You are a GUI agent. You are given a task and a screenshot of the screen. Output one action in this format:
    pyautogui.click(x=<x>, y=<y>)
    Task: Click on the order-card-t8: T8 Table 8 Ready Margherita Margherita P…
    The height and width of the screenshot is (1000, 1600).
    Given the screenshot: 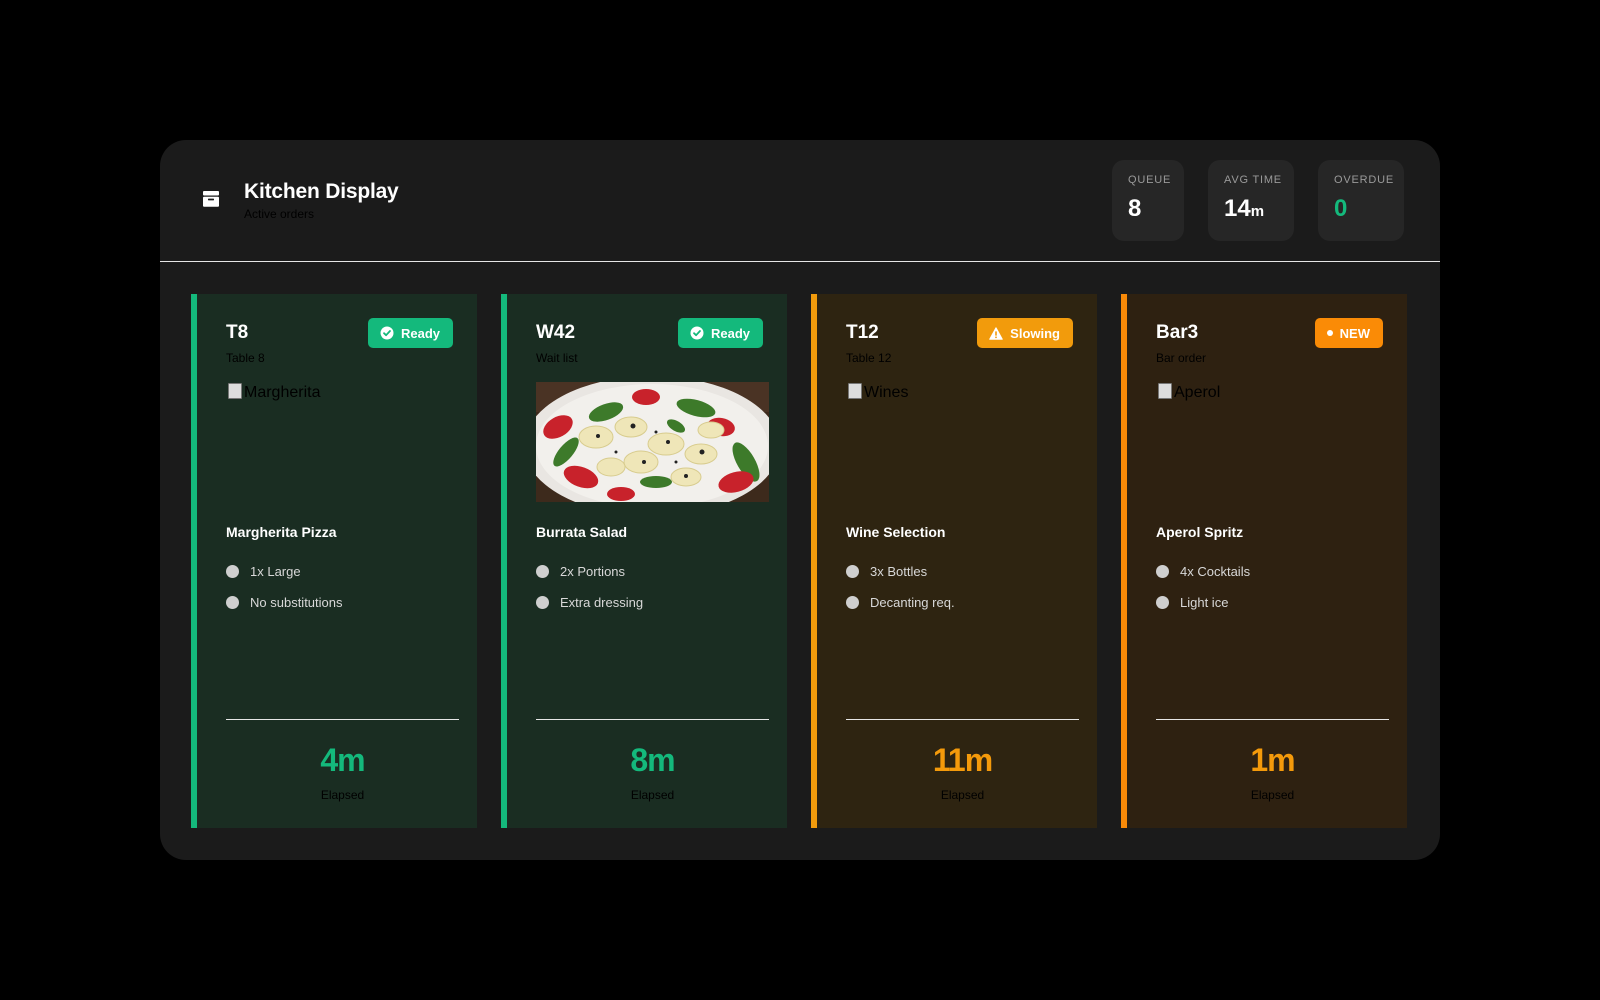 What is the action you would take?
    pyautogui.click(x=334, y=561)
    